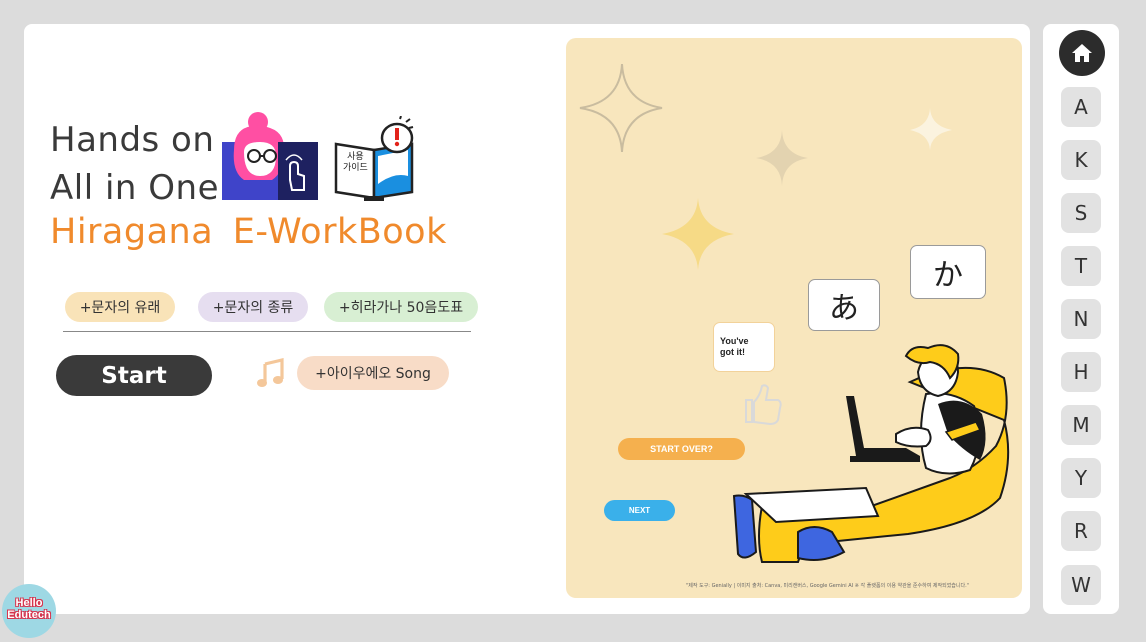 The image size is (1146, 642). I want to click on logo-line-2: Edutech, so click(29, 615).